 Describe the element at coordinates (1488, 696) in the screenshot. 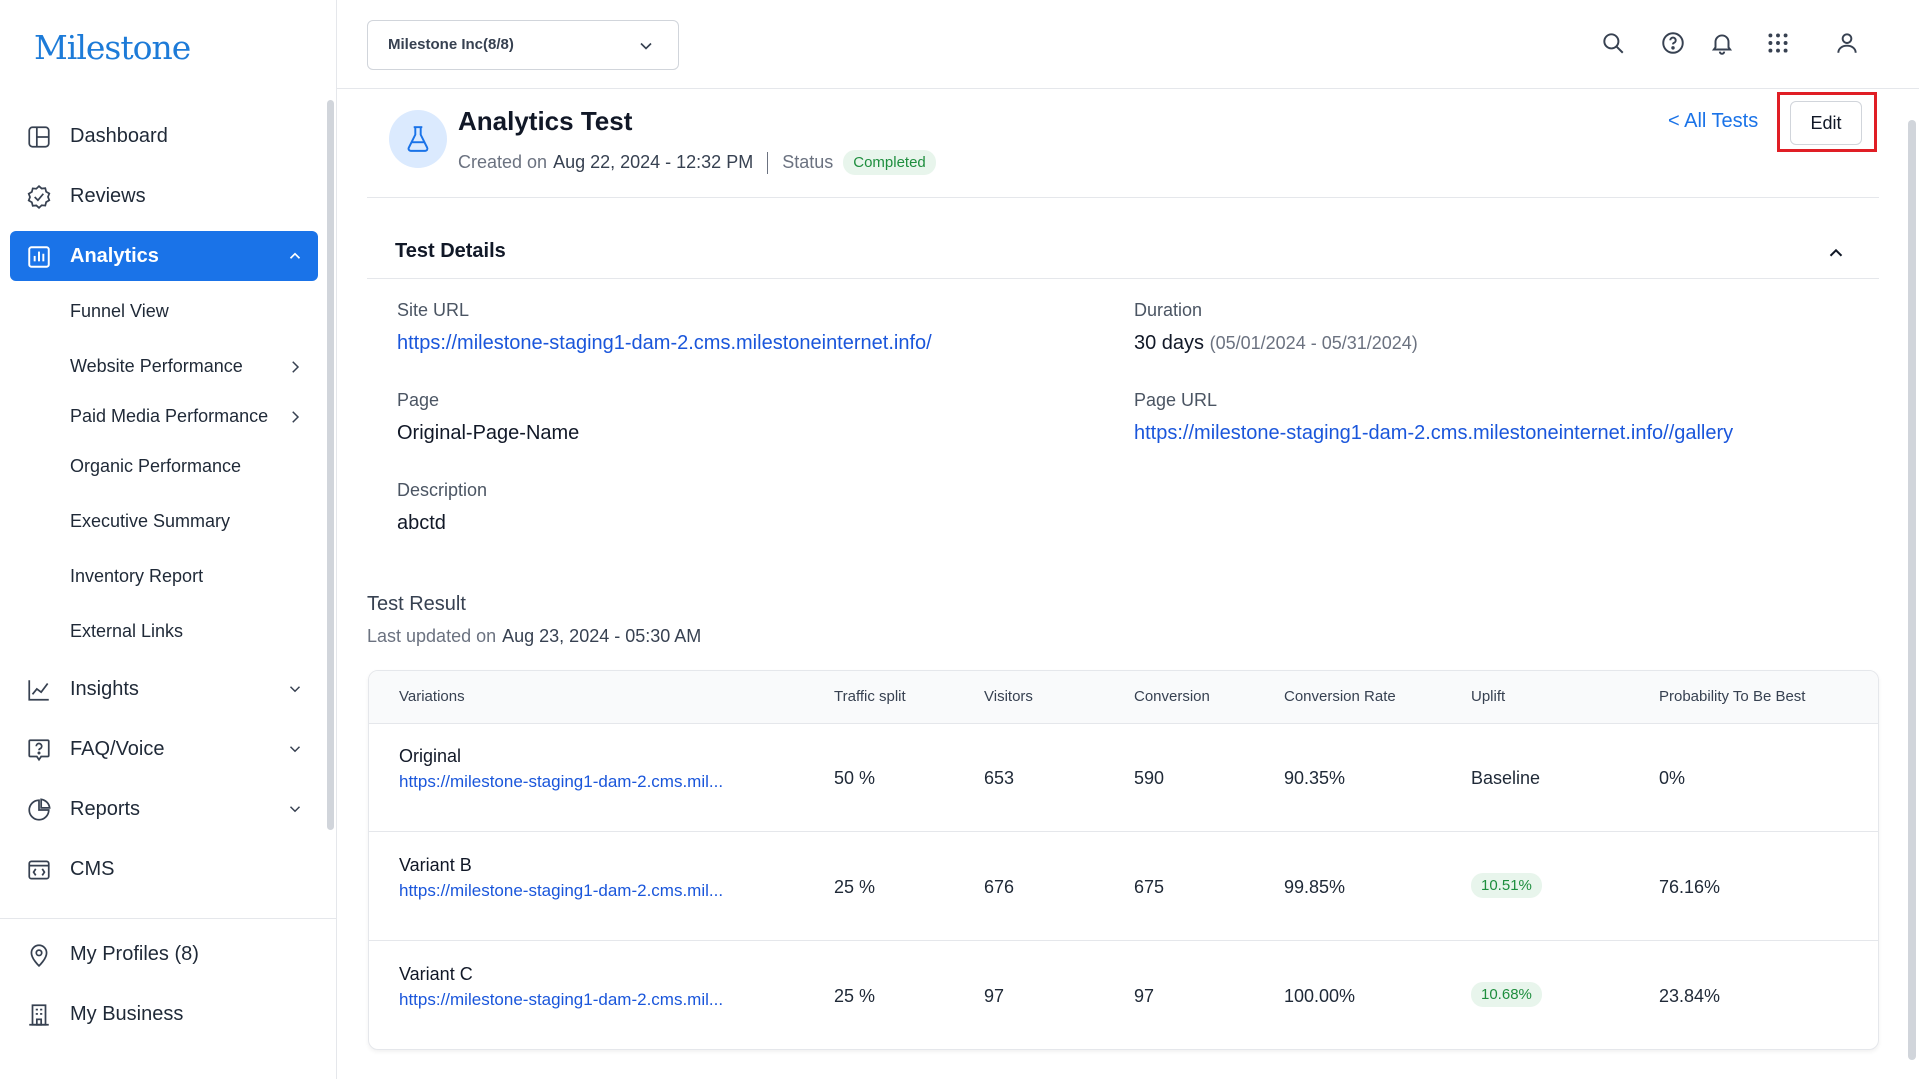

I see `column-header-uplift: Uplift` at that location.